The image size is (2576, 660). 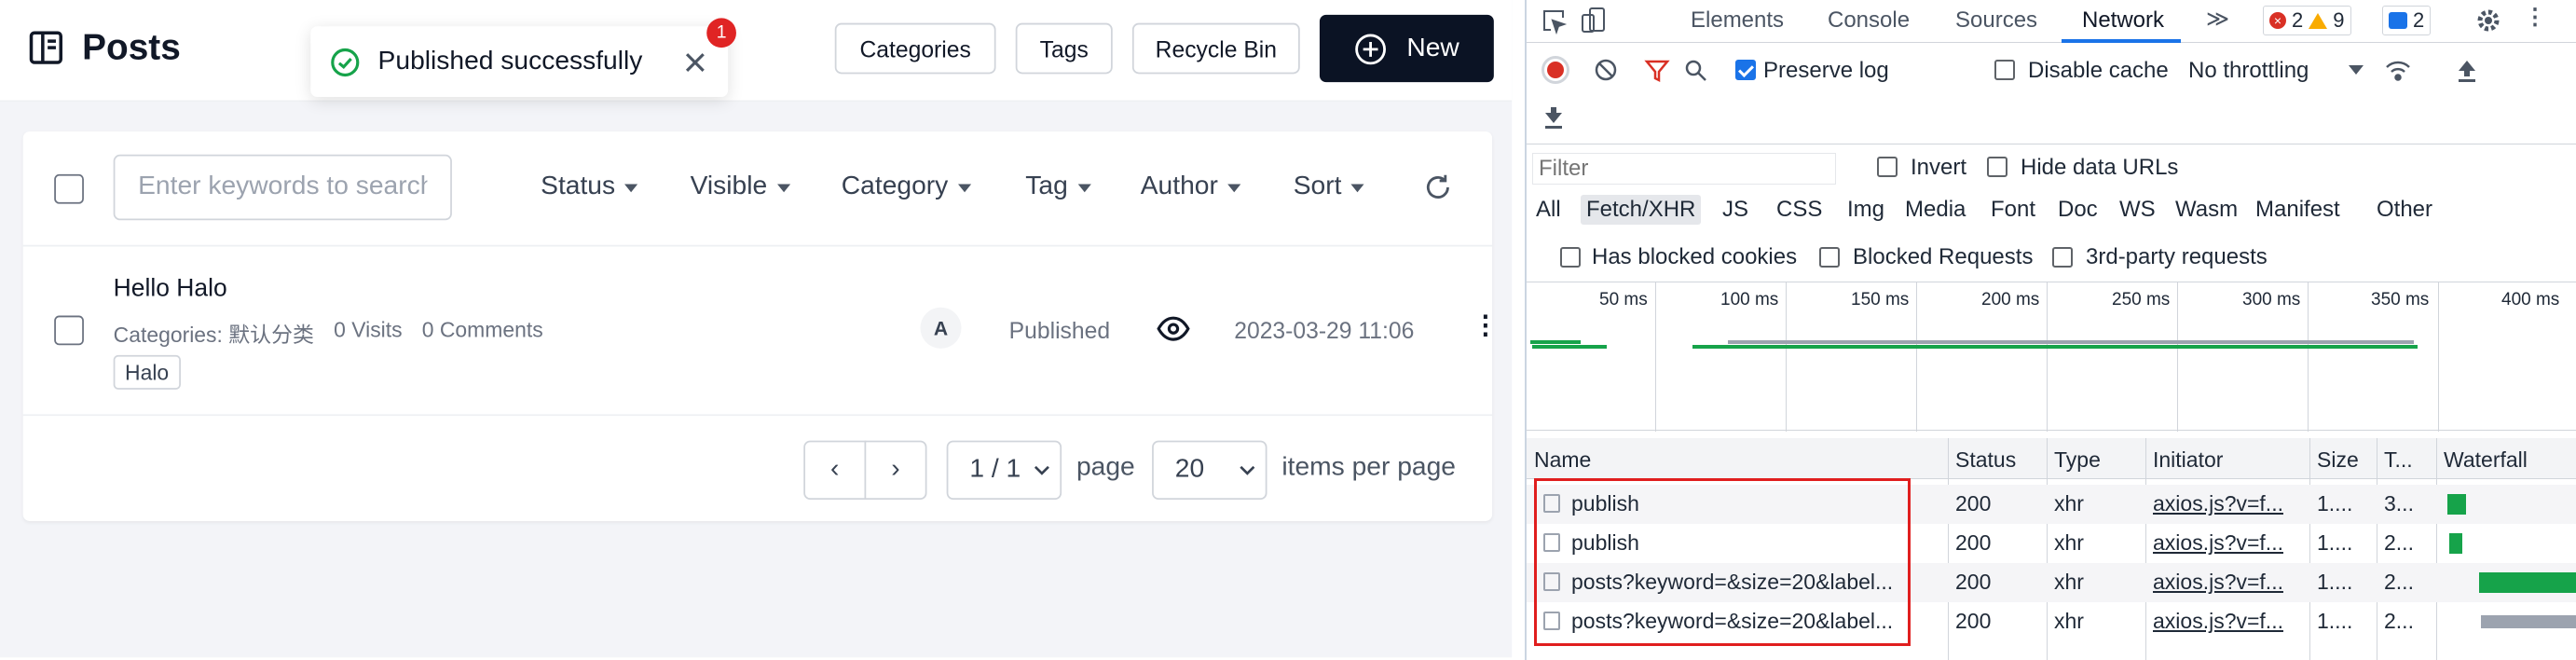 I want to click on type-filter-fetch-xhr: Fetch/XHR, so click(x=1641, y=210).